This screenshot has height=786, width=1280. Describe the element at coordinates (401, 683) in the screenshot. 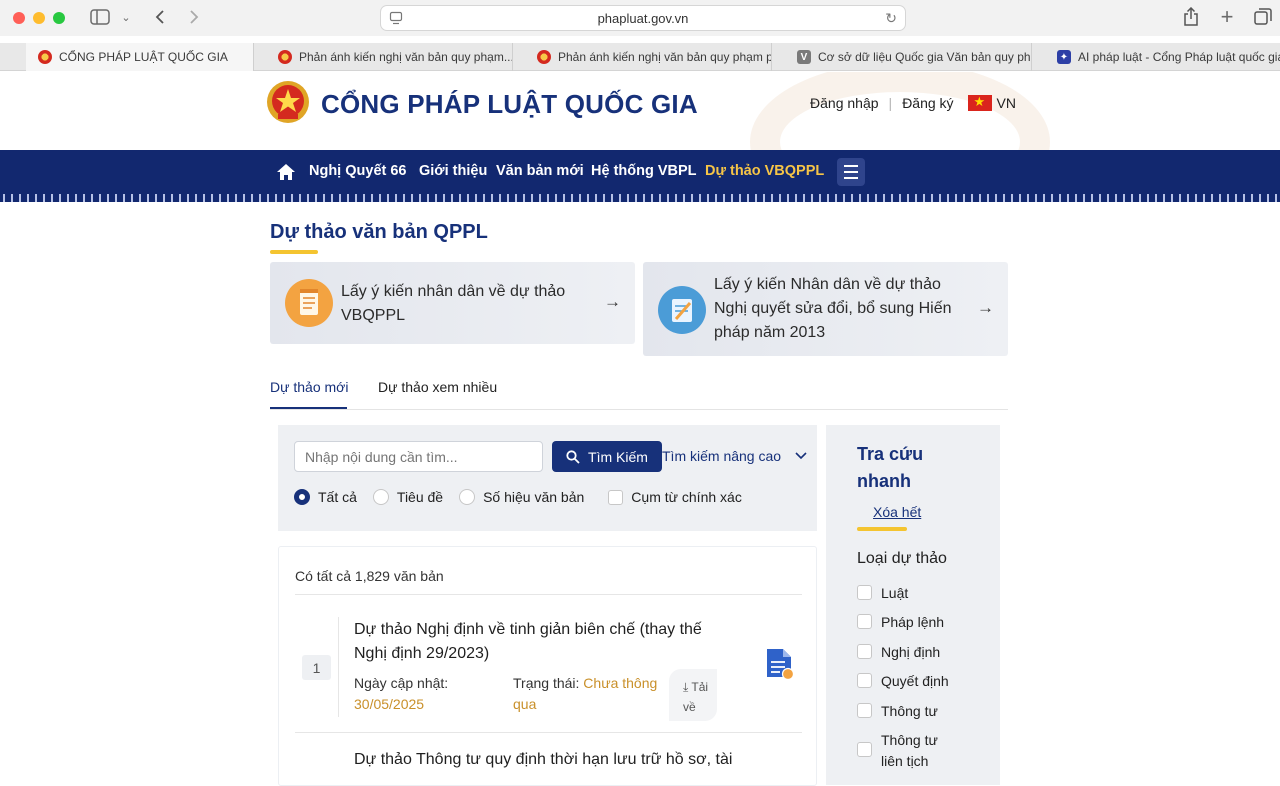

I see `updated-label: Ngày cập nhật:` at that location.